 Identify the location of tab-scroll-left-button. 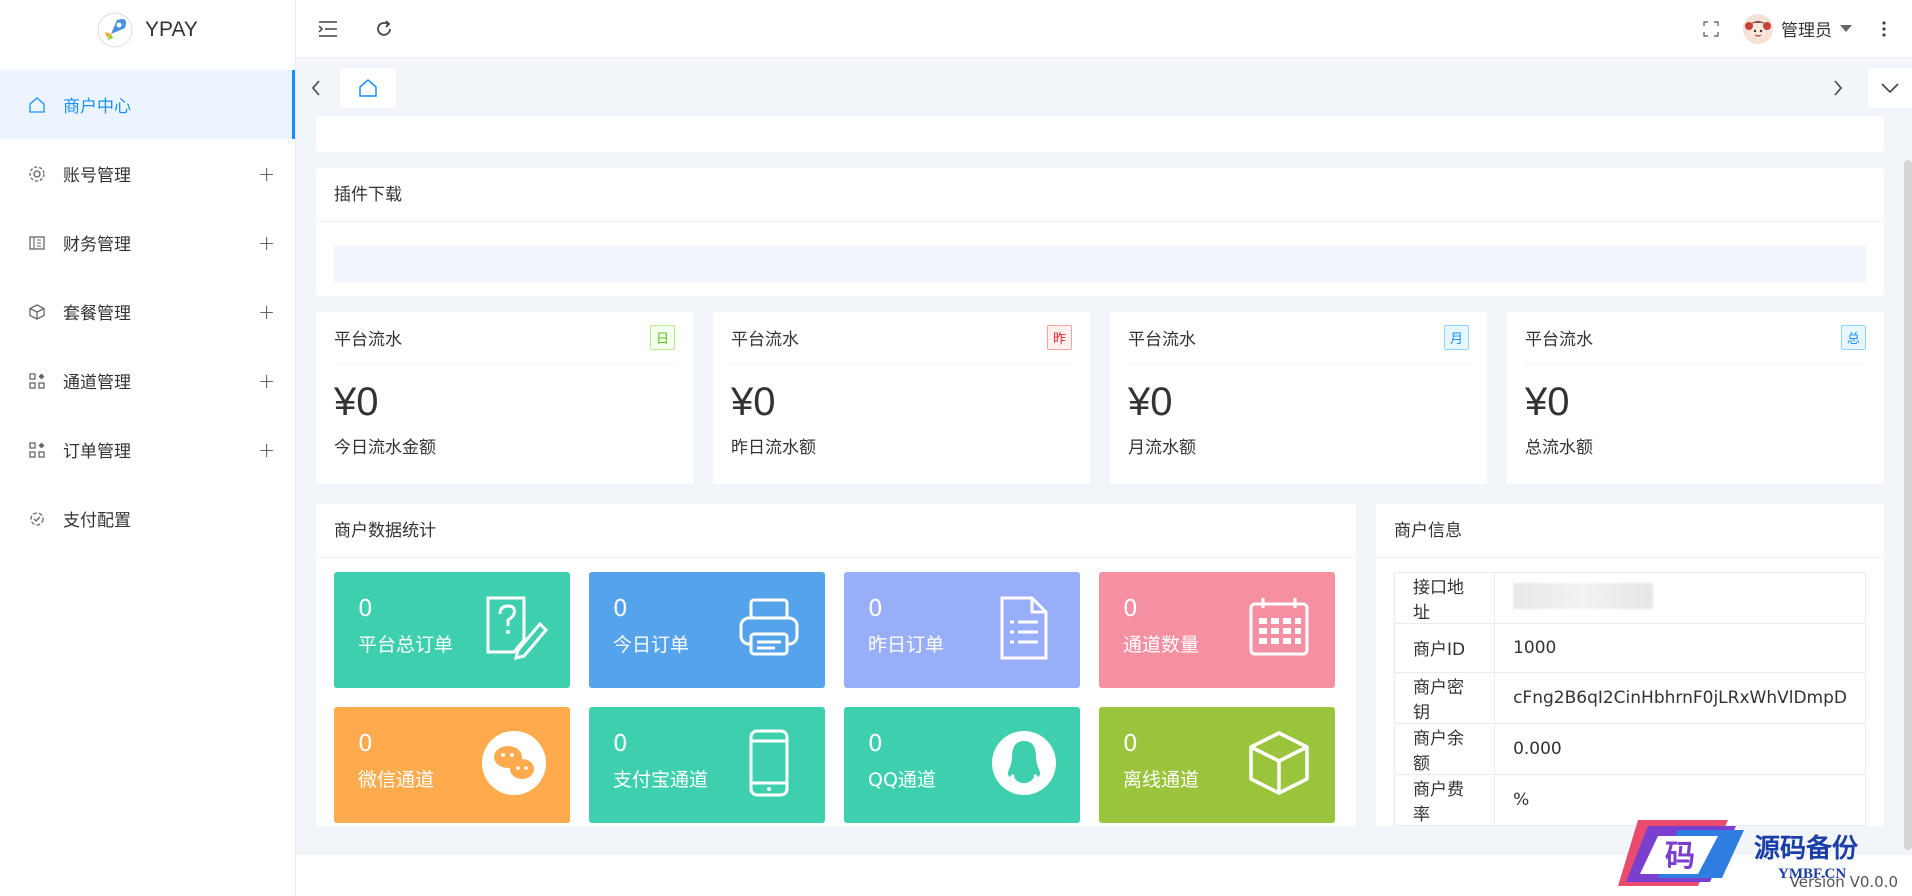
(316, 88).